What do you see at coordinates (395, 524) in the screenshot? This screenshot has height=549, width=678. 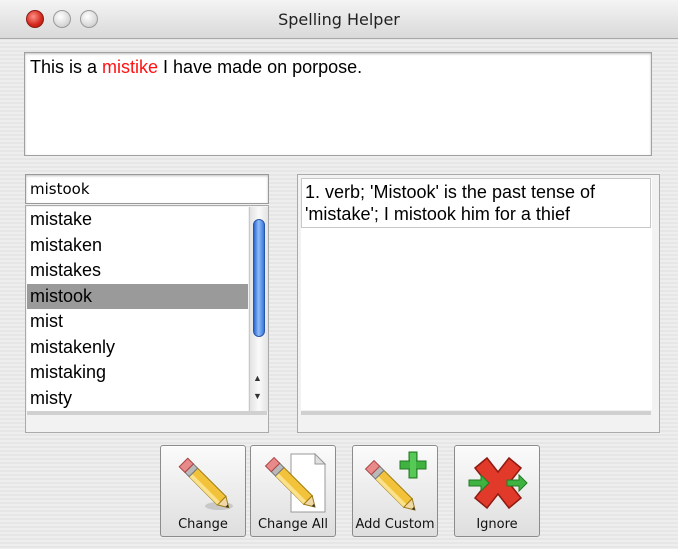 I see `add-custom-button-label: Add Custom` at bounding box center [395, 524].